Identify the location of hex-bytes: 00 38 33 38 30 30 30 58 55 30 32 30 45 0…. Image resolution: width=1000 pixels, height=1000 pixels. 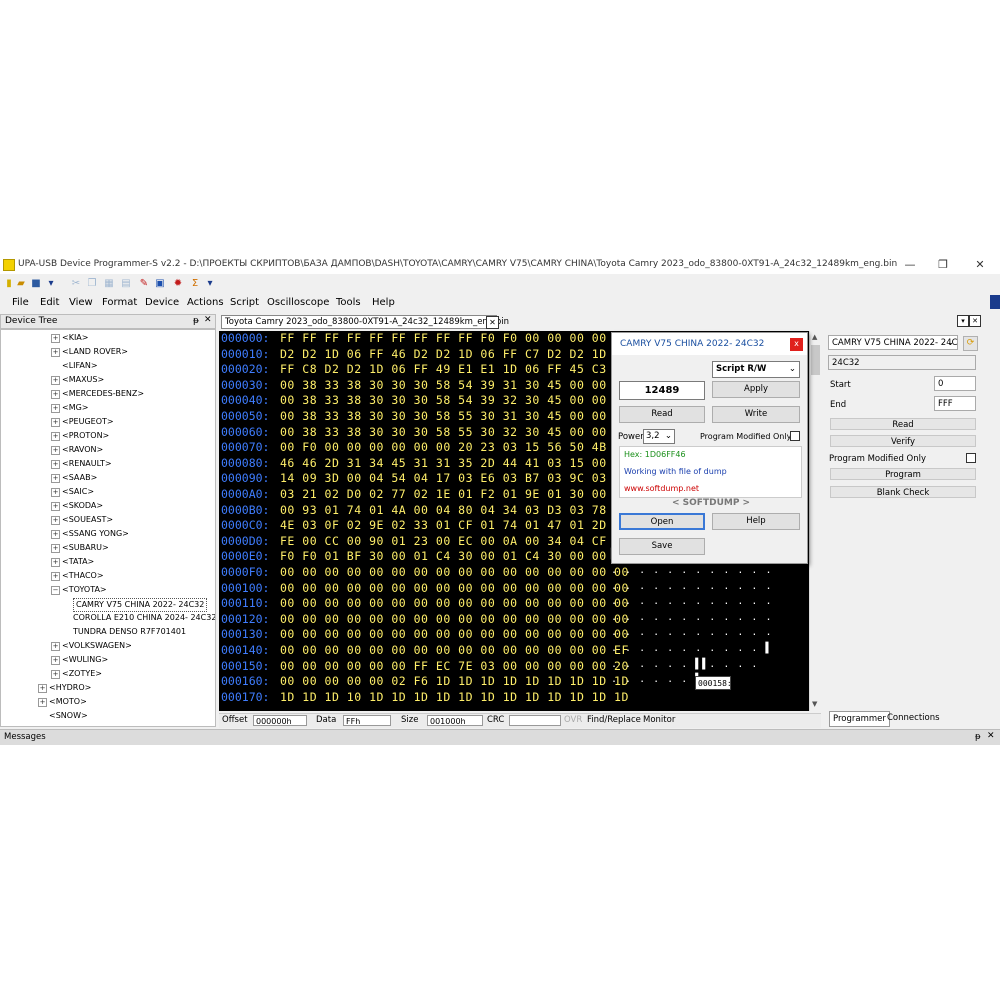
(454, 432).